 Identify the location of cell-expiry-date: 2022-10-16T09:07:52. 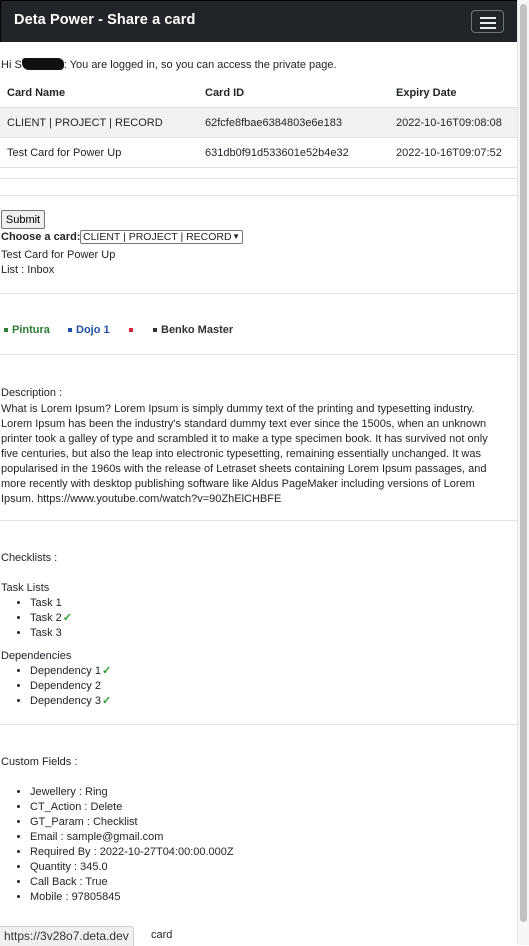
(453, 152).